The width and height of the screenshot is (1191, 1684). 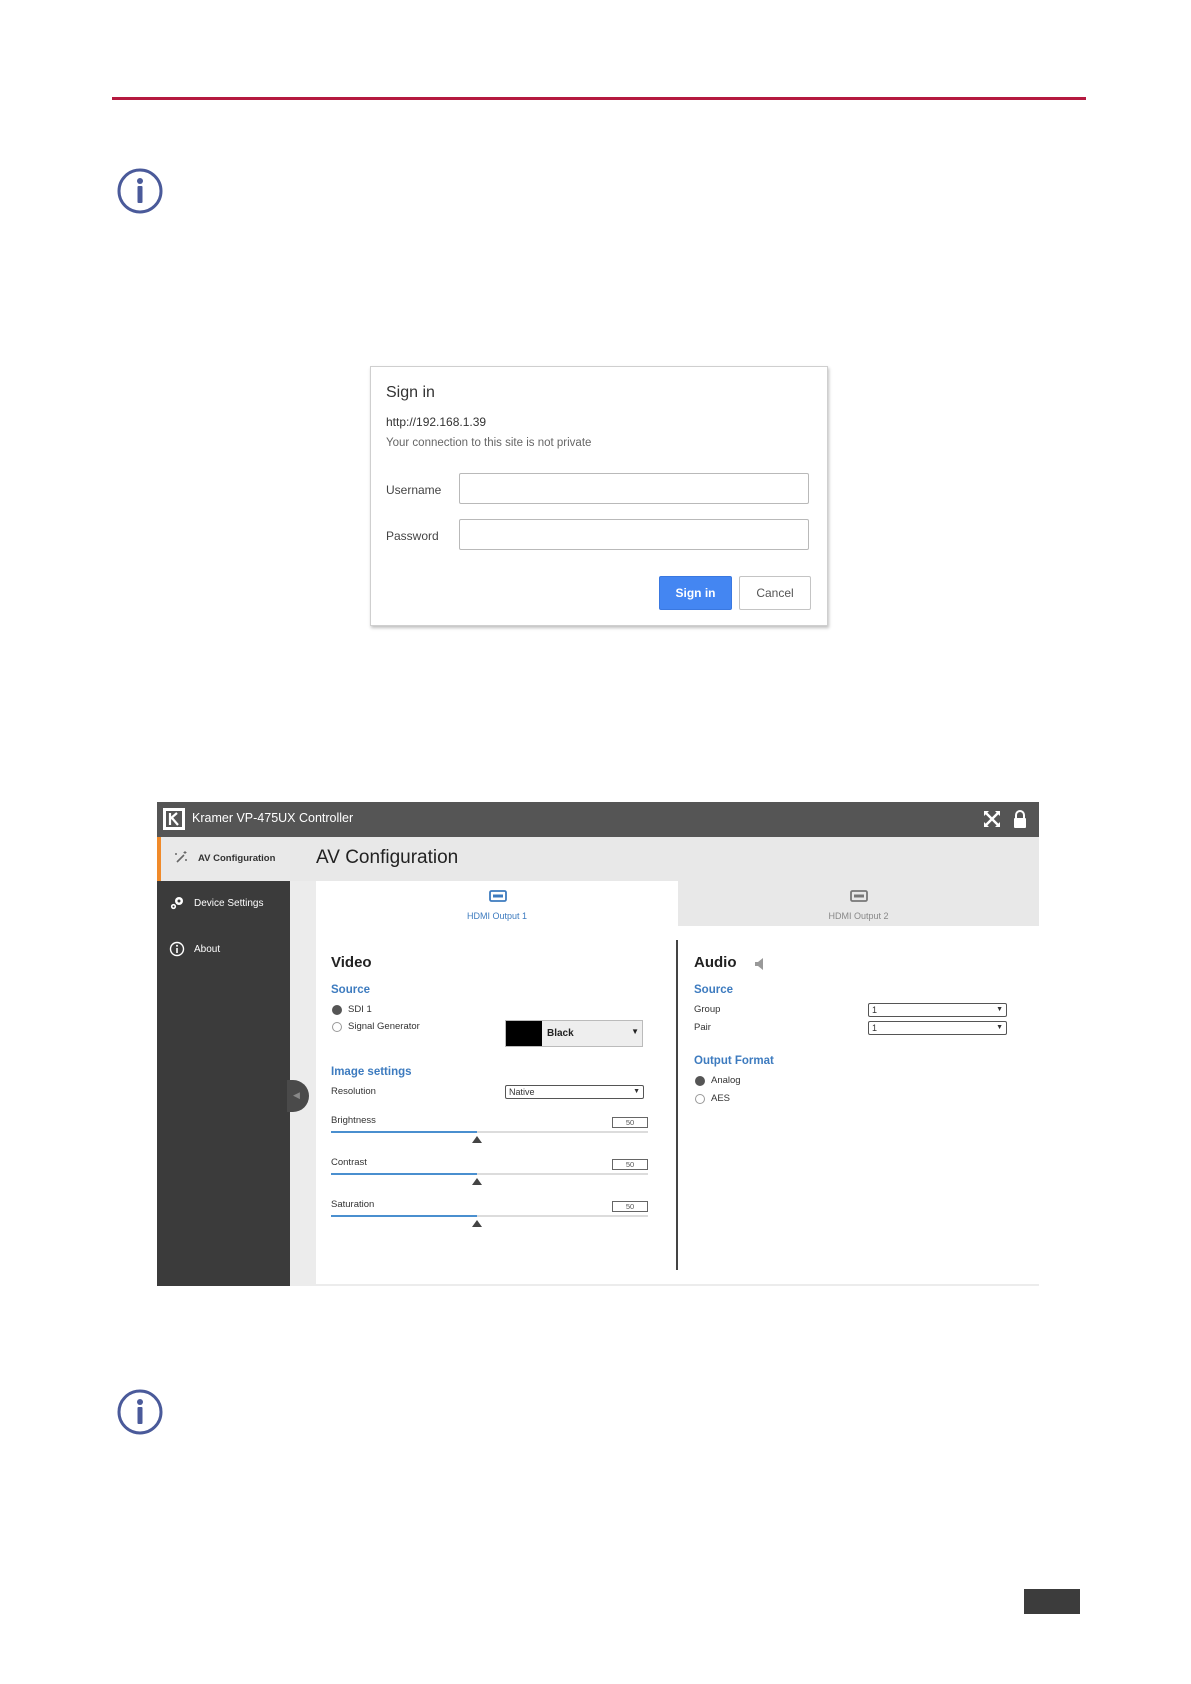 I want to click on username-label: Username, so click(x=414, y=490).